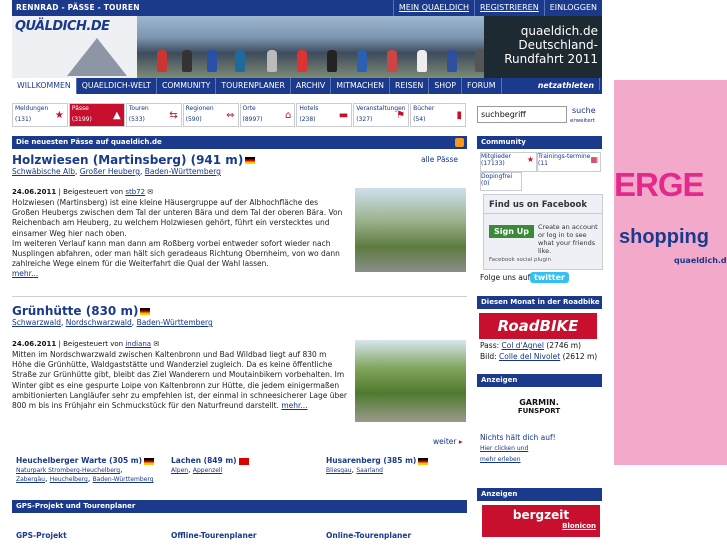 This screenshot has height=545, width=727. I want to click on community-dopingfrei: Dopingfrei (0), so click(501, 181).